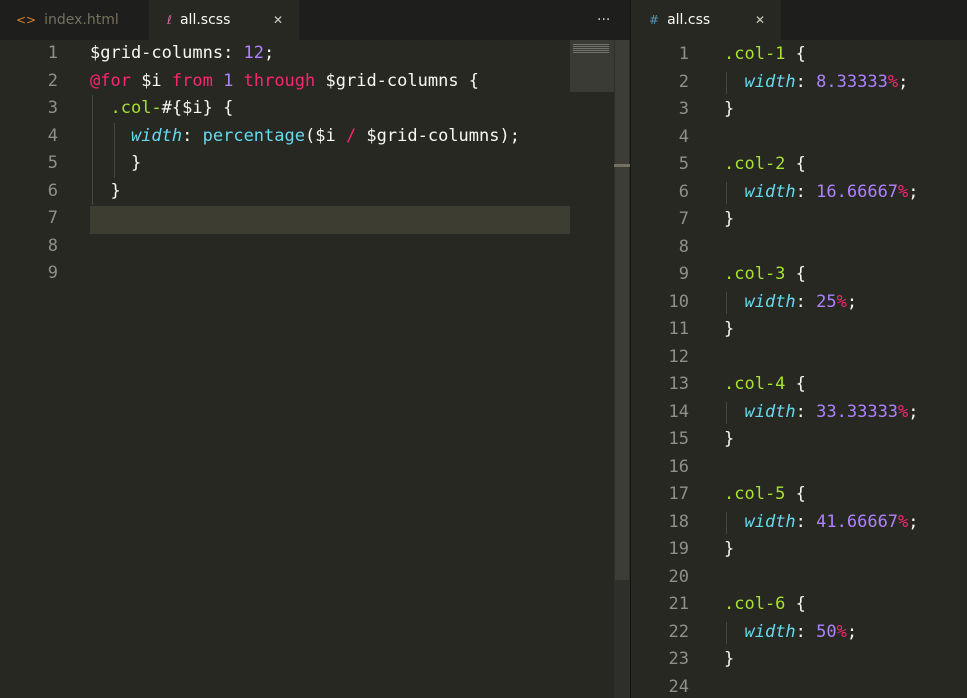 The image size is (967, 698). What do you see at coordinates (285, 109) in the screenshot?
I see `code-line: 3 .col-#{$i} {` at bounding box center [285, 109].